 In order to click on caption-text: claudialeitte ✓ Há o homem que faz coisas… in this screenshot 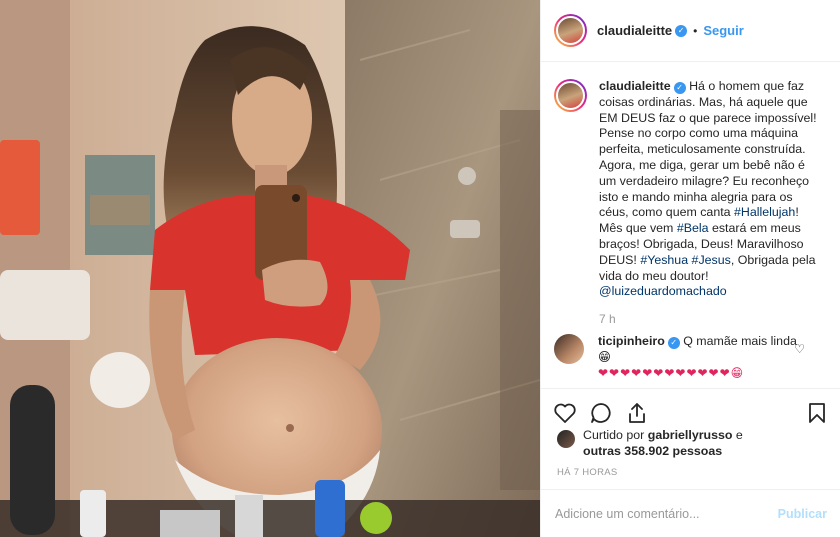, I will do `click(712, 189)`.